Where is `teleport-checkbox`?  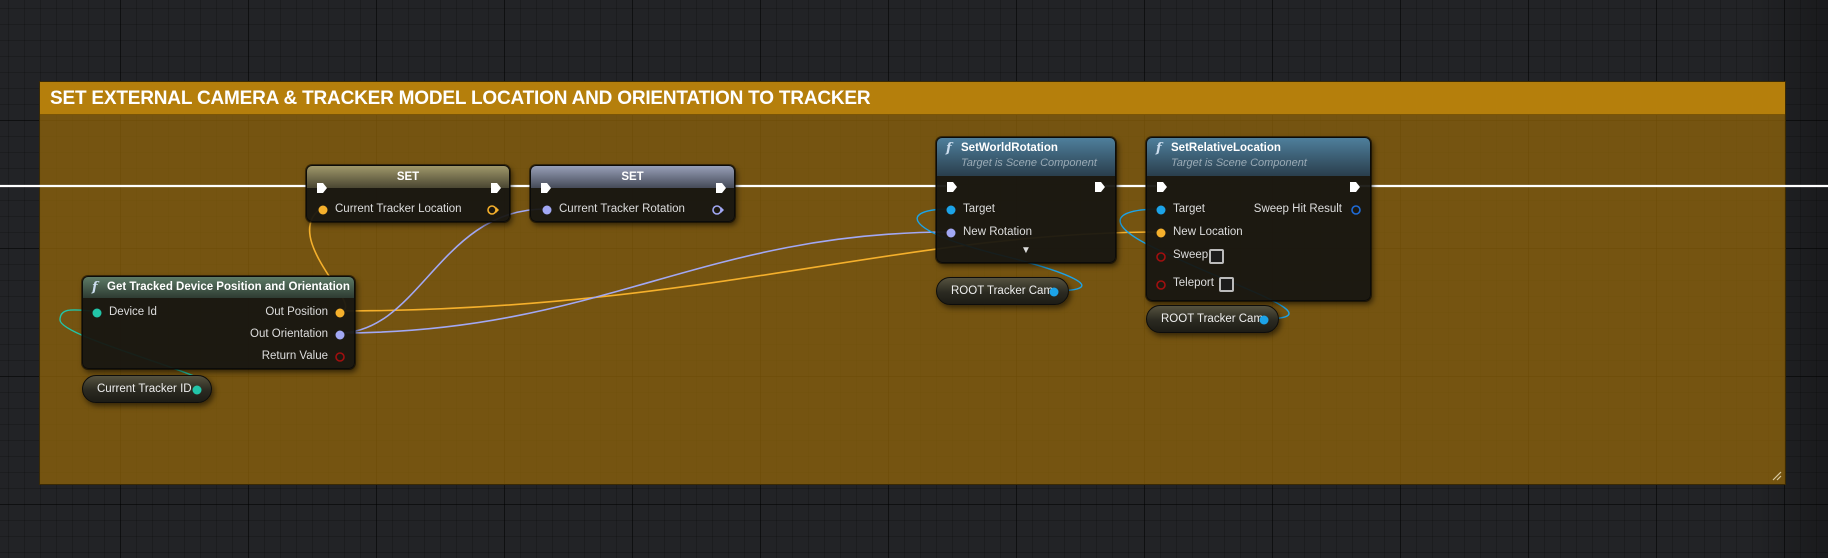
teleport-checkbox is located at coordinates (1226, 284).